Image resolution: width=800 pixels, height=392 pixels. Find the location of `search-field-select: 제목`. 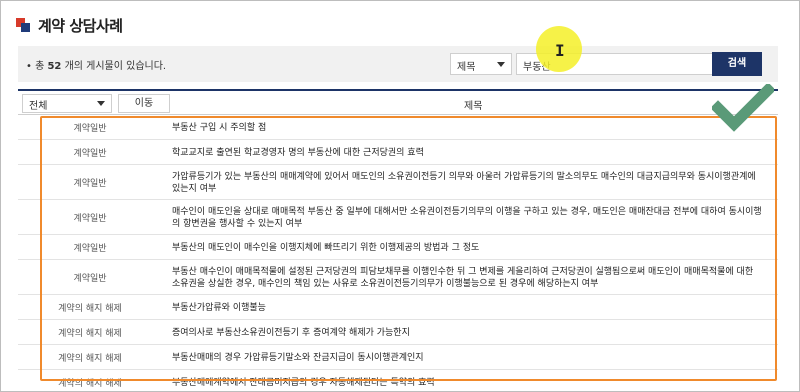

search-field-select: 제목 is located at coordinates (481, 64).